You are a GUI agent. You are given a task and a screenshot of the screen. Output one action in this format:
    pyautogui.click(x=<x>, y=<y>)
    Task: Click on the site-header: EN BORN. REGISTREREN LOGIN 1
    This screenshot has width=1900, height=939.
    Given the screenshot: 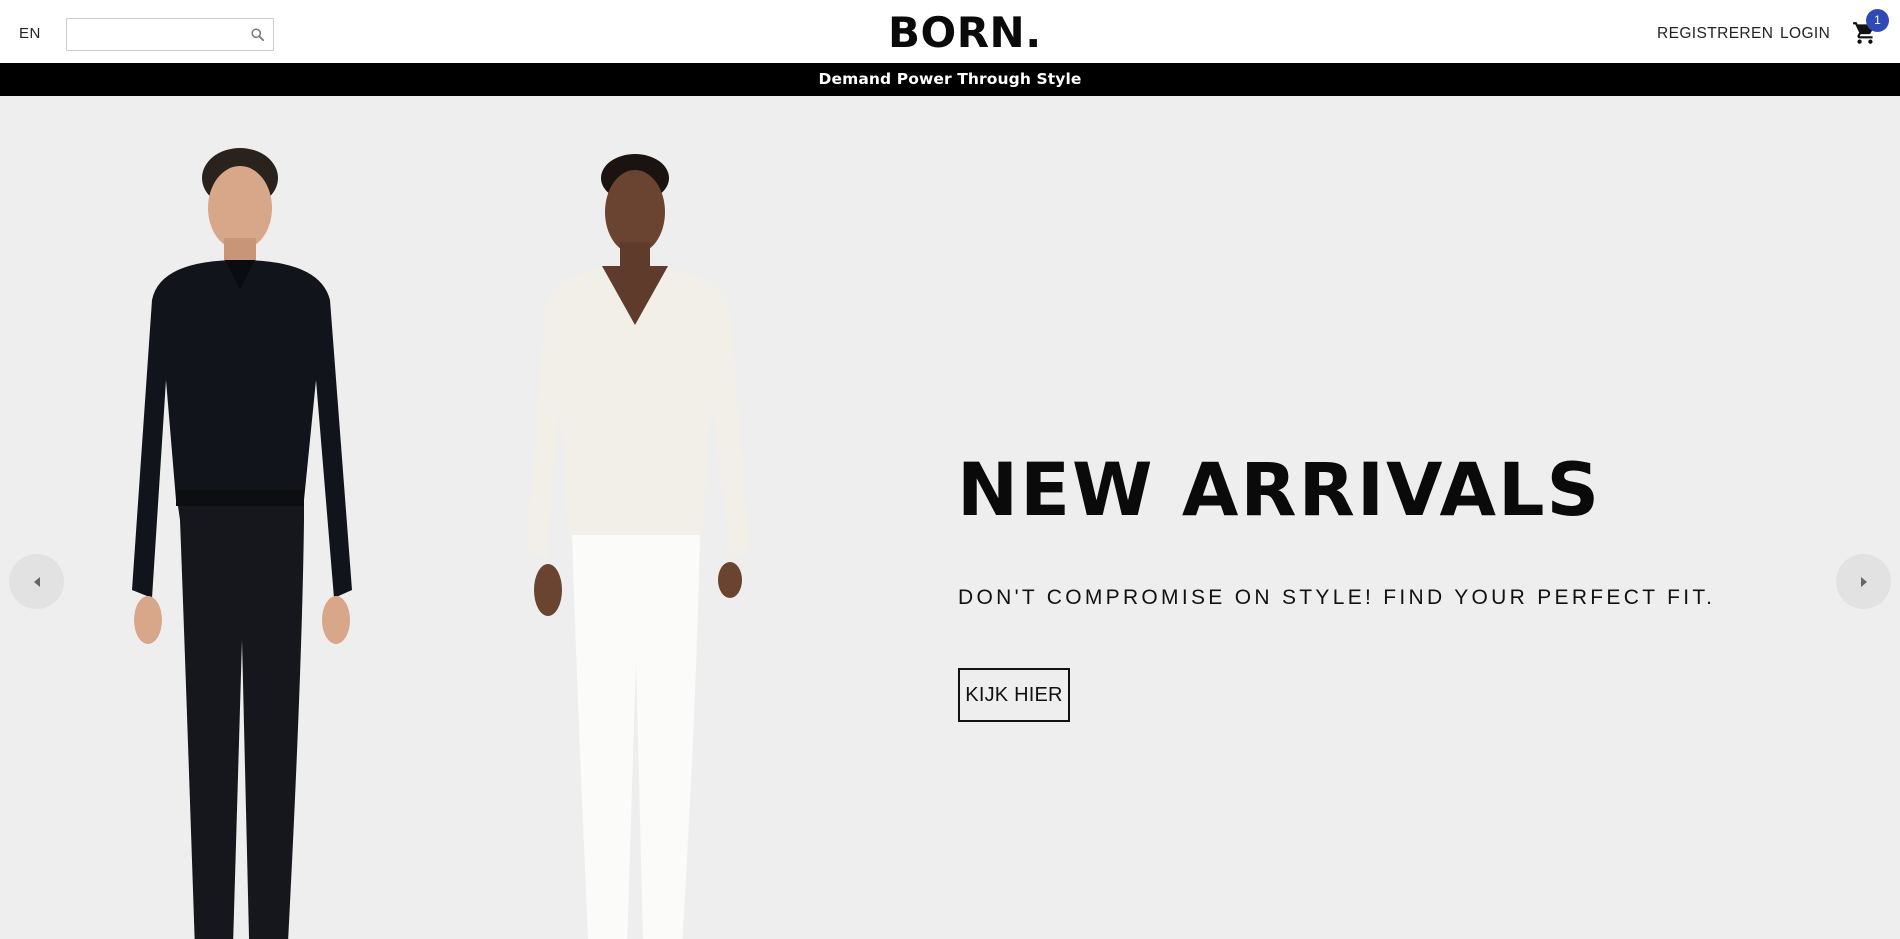 What is the action you would take?
    pyautogui.click(x=950, y=31)
    